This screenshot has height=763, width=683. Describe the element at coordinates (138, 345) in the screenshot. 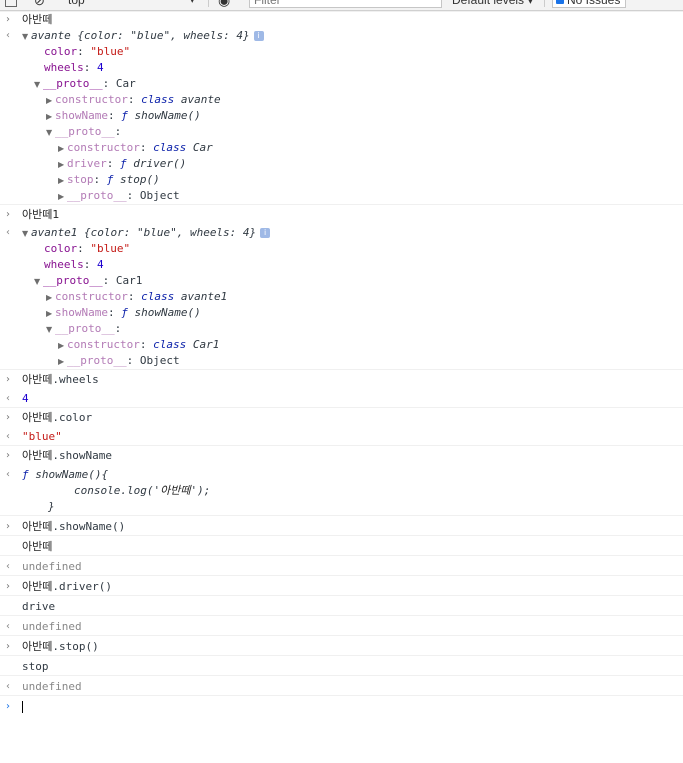

I see `property-row: ▶ constructor: class Car1` at that location.